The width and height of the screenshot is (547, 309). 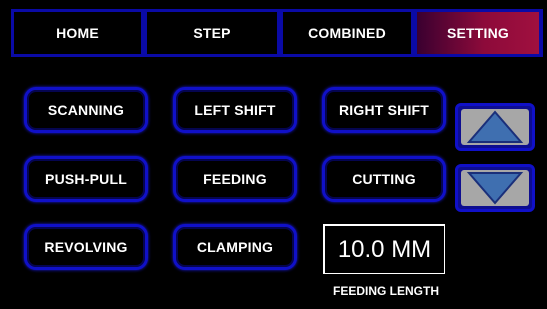 I want to click on decrement-button, so click(x=495, y=188).